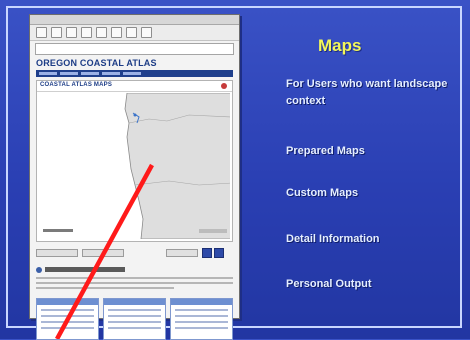 The width and height of the screenshot is (470, 340). I want to click on link-columns, so click(134, 319).